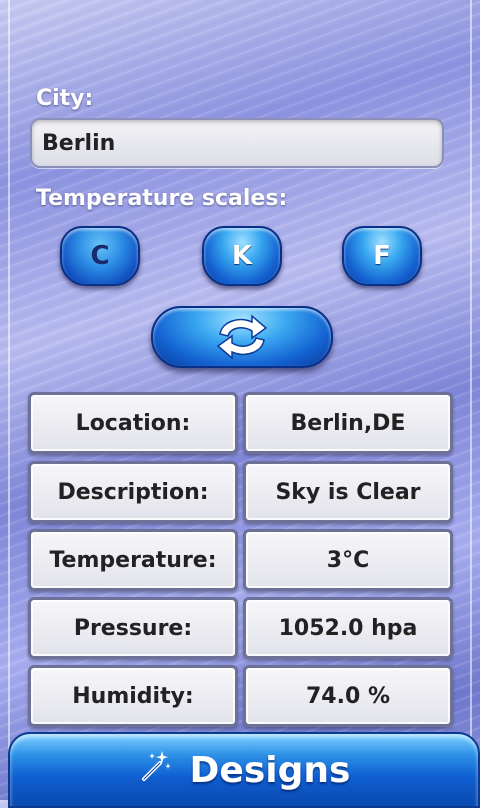 Image resolution: width=480 pixels, height=808 pixels. I want to click on location-value-cell: Berlin,DE, so click(348, 423).